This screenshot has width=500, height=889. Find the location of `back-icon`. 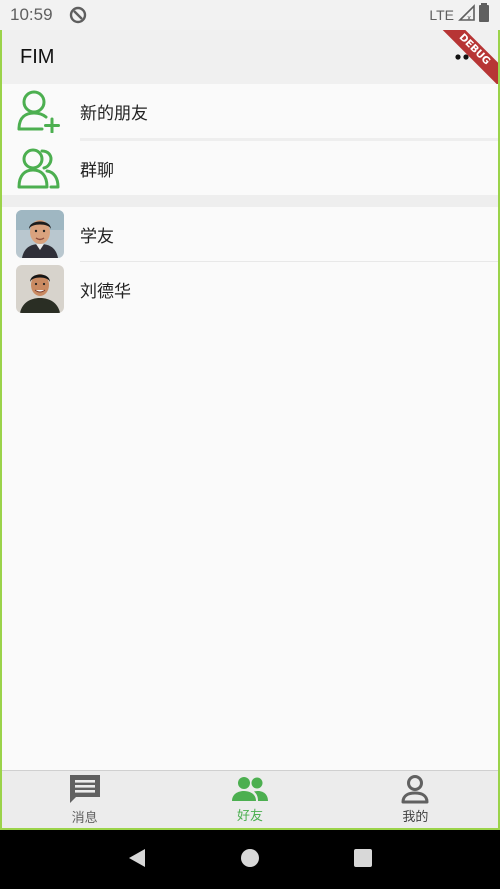

back-icon is located at coordinates (137, 860).